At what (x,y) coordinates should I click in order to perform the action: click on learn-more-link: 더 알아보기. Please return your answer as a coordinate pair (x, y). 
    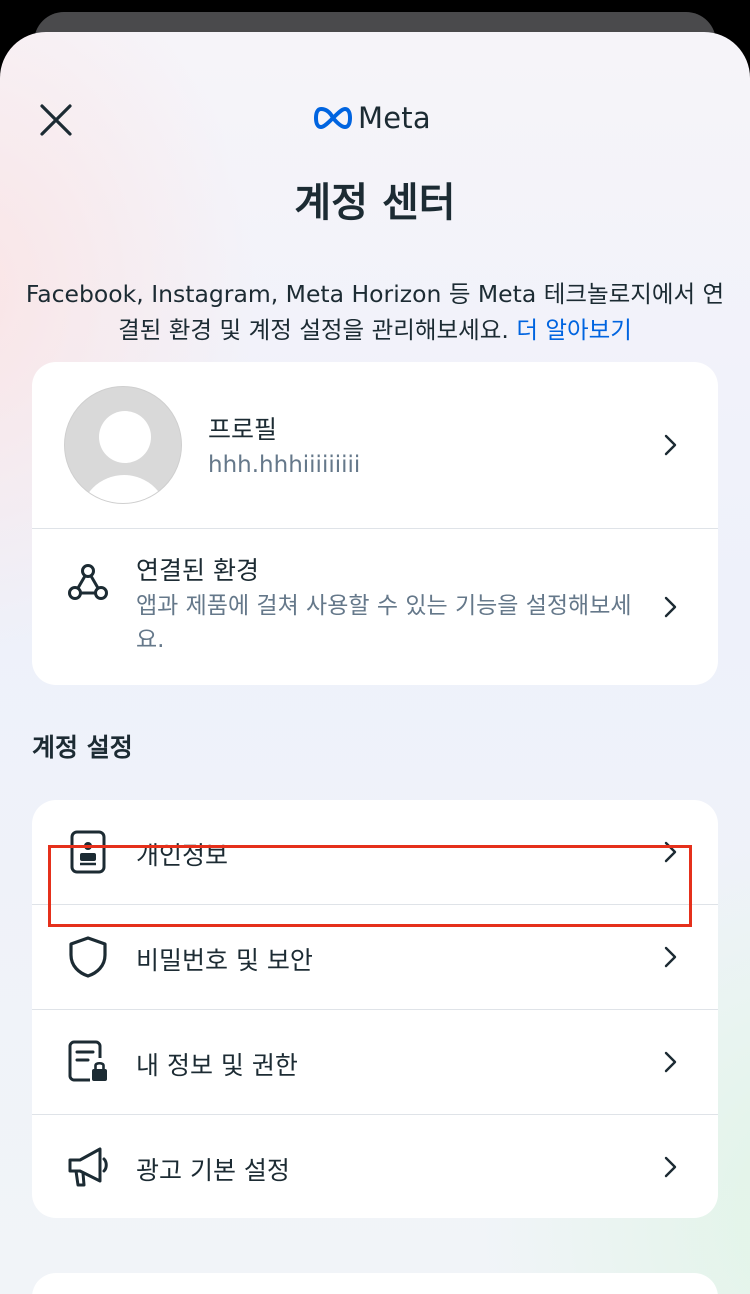
    Looking at the image, I should click on (574, 330).